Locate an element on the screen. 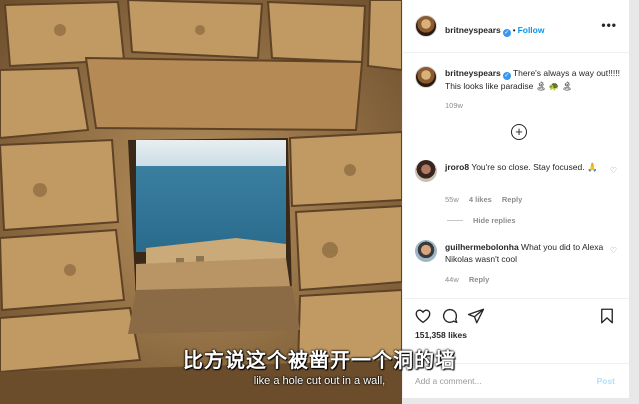 This screenshot has width=639, height=404. comment-meta: 55w 4 likes Reply is located at coordinates (483, 199).